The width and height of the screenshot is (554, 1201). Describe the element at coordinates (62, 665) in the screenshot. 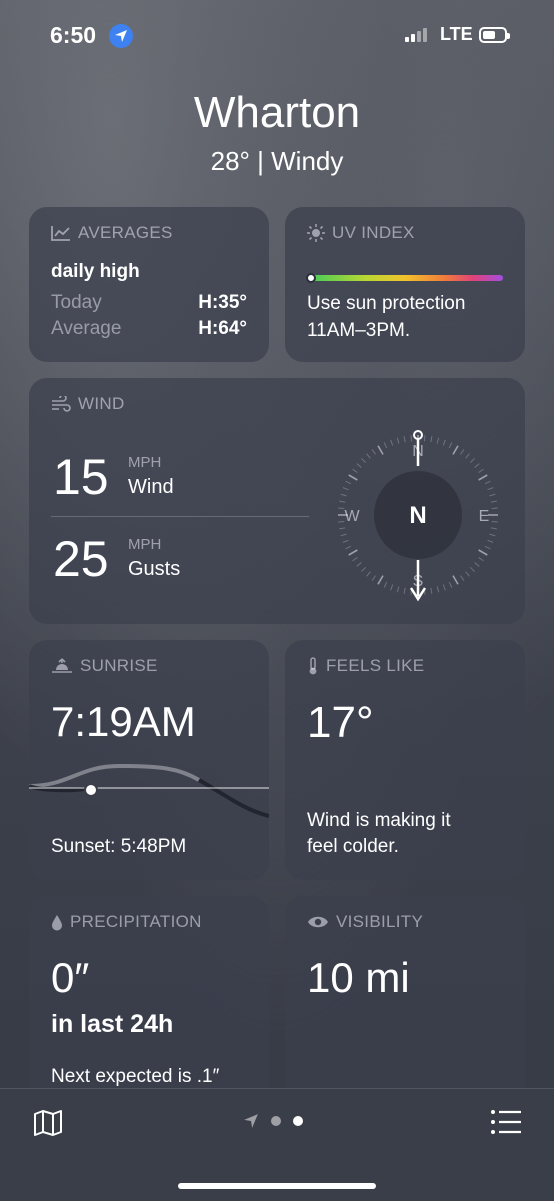

I see `sunrise-icon` at that location.